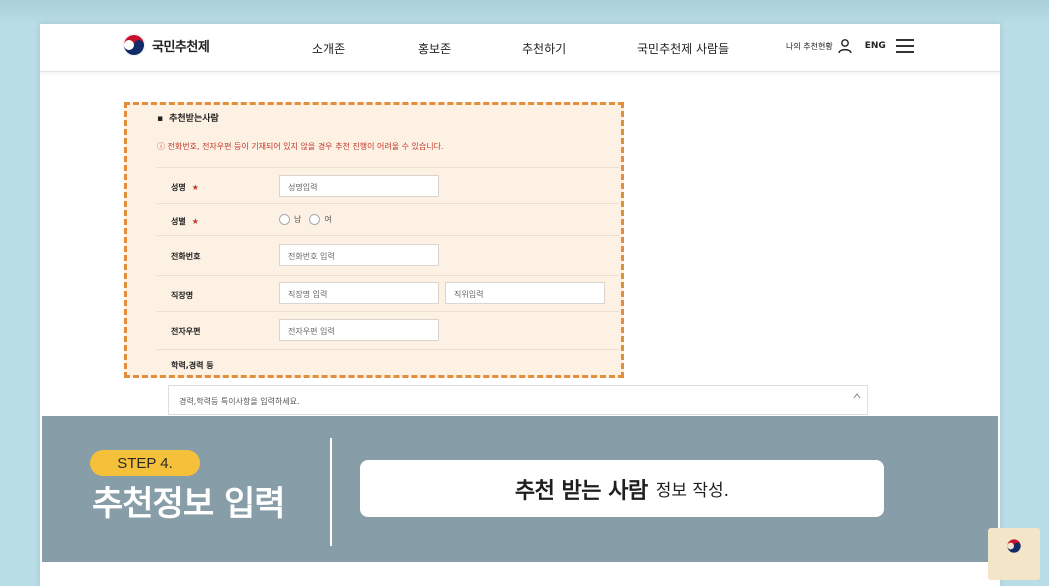  I want to click on gender-radio-group: 남 여, so click(309, 219).